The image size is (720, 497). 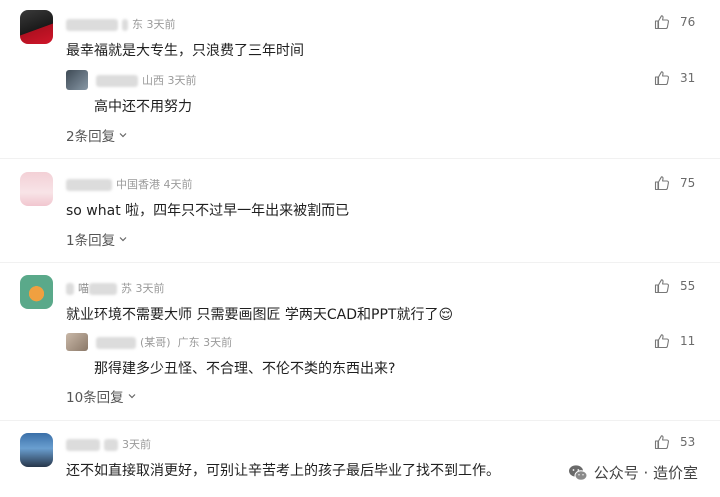 I want to click on watermark: 公众号 · 造价室, so click(x=633, y=472).